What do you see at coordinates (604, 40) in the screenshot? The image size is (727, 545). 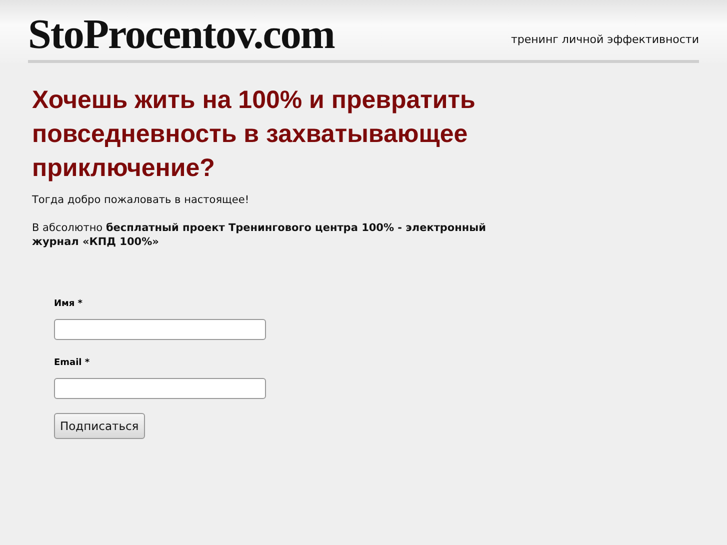 I see `tagline: тренинг личной эффективности` at bounding box center [604, 40].